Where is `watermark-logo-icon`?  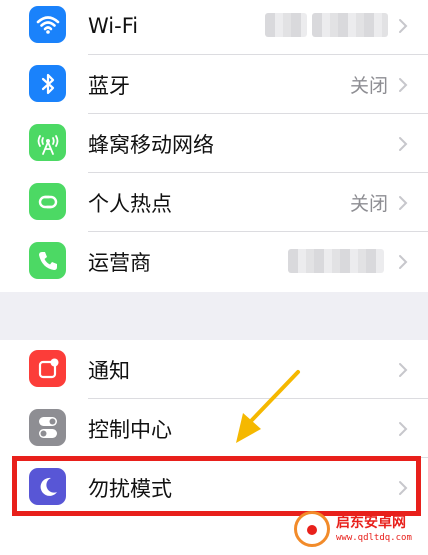 watermark-logo-icon is located at coordinates (312, 529).